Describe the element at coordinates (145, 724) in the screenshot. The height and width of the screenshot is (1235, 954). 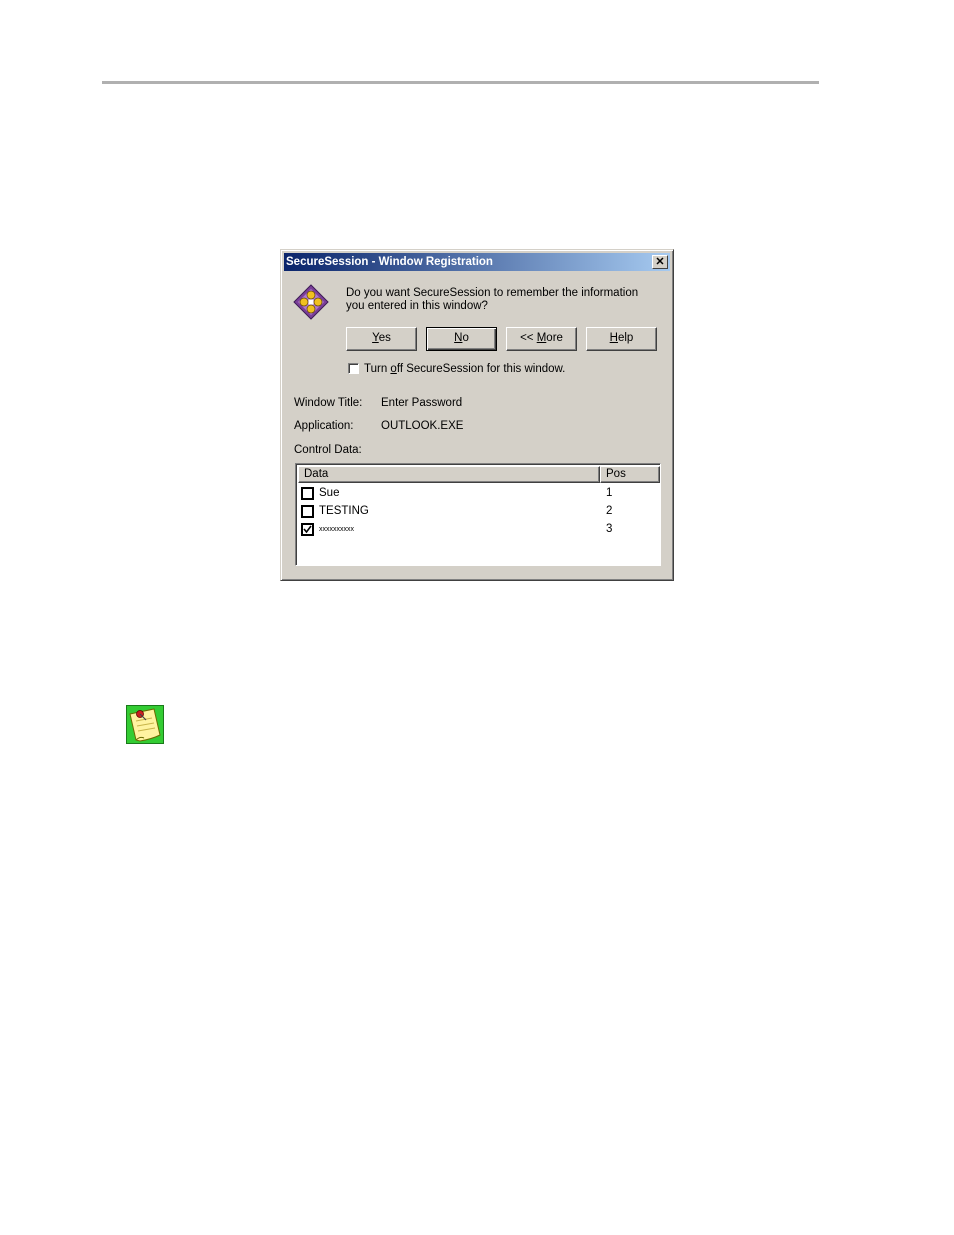
I see `note-pin-icon` at that location.